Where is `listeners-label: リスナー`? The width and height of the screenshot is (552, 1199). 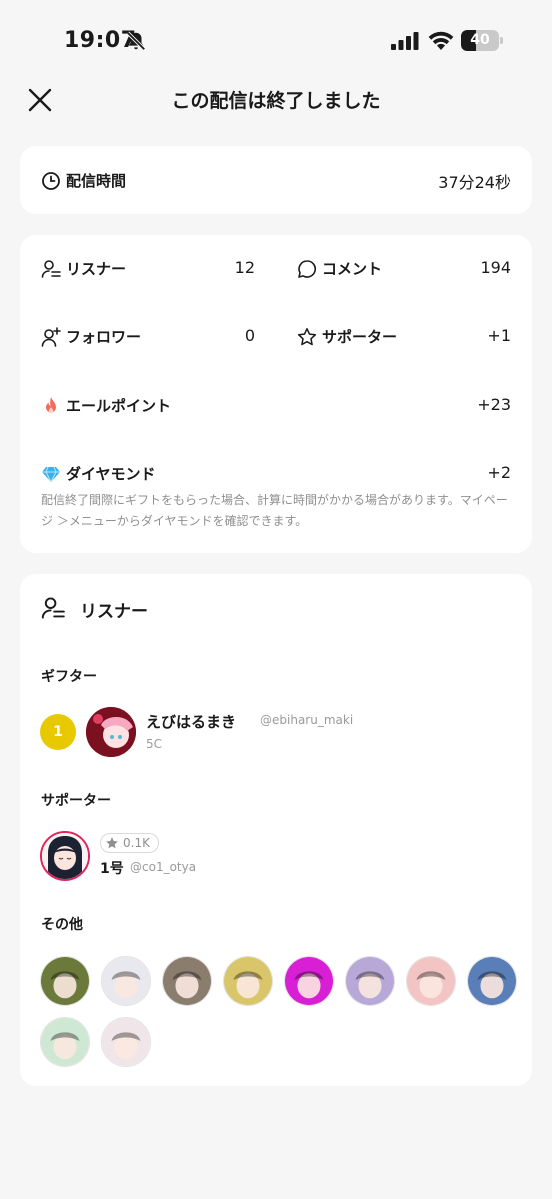
listeners-label: リスナー is located at coordinates (96, 269).